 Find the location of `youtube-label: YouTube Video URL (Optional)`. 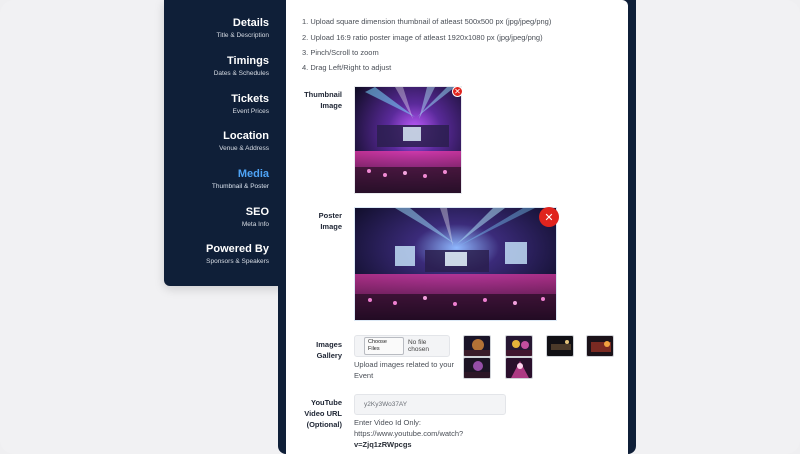

youtube-label: YouTube Video URL (Optional) is located at coordinates (314, 413).